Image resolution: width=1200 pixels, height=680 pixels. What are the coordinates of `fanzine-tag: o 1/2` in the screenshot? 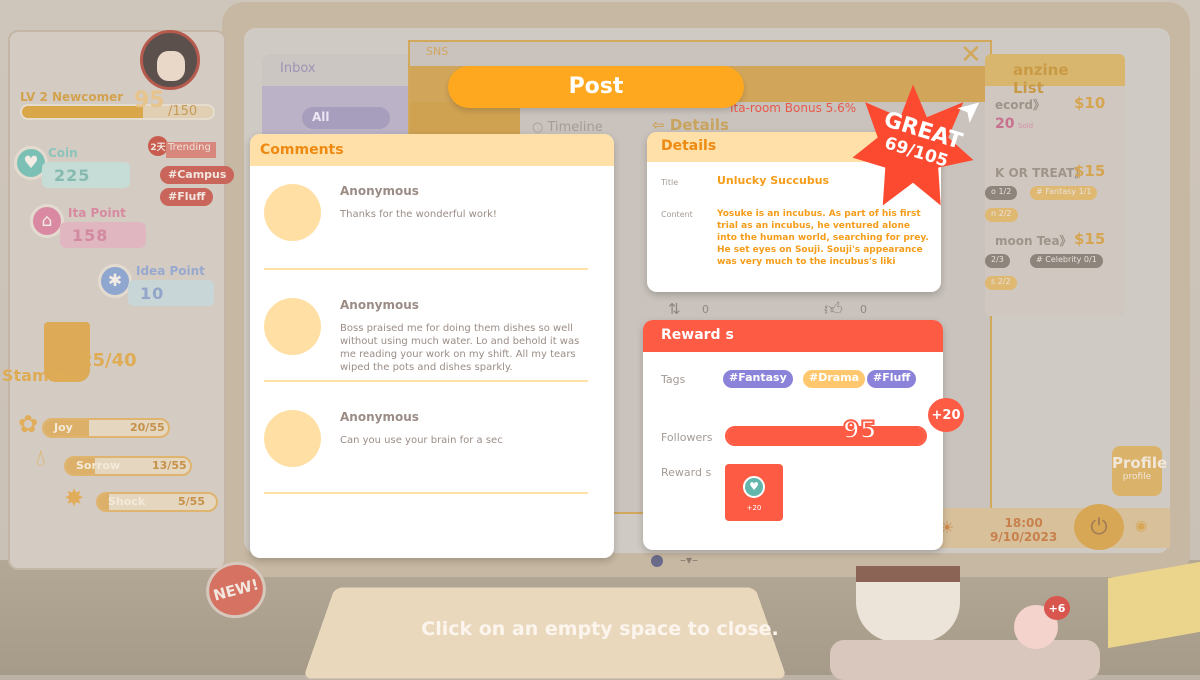 It's located at (1001, 193).